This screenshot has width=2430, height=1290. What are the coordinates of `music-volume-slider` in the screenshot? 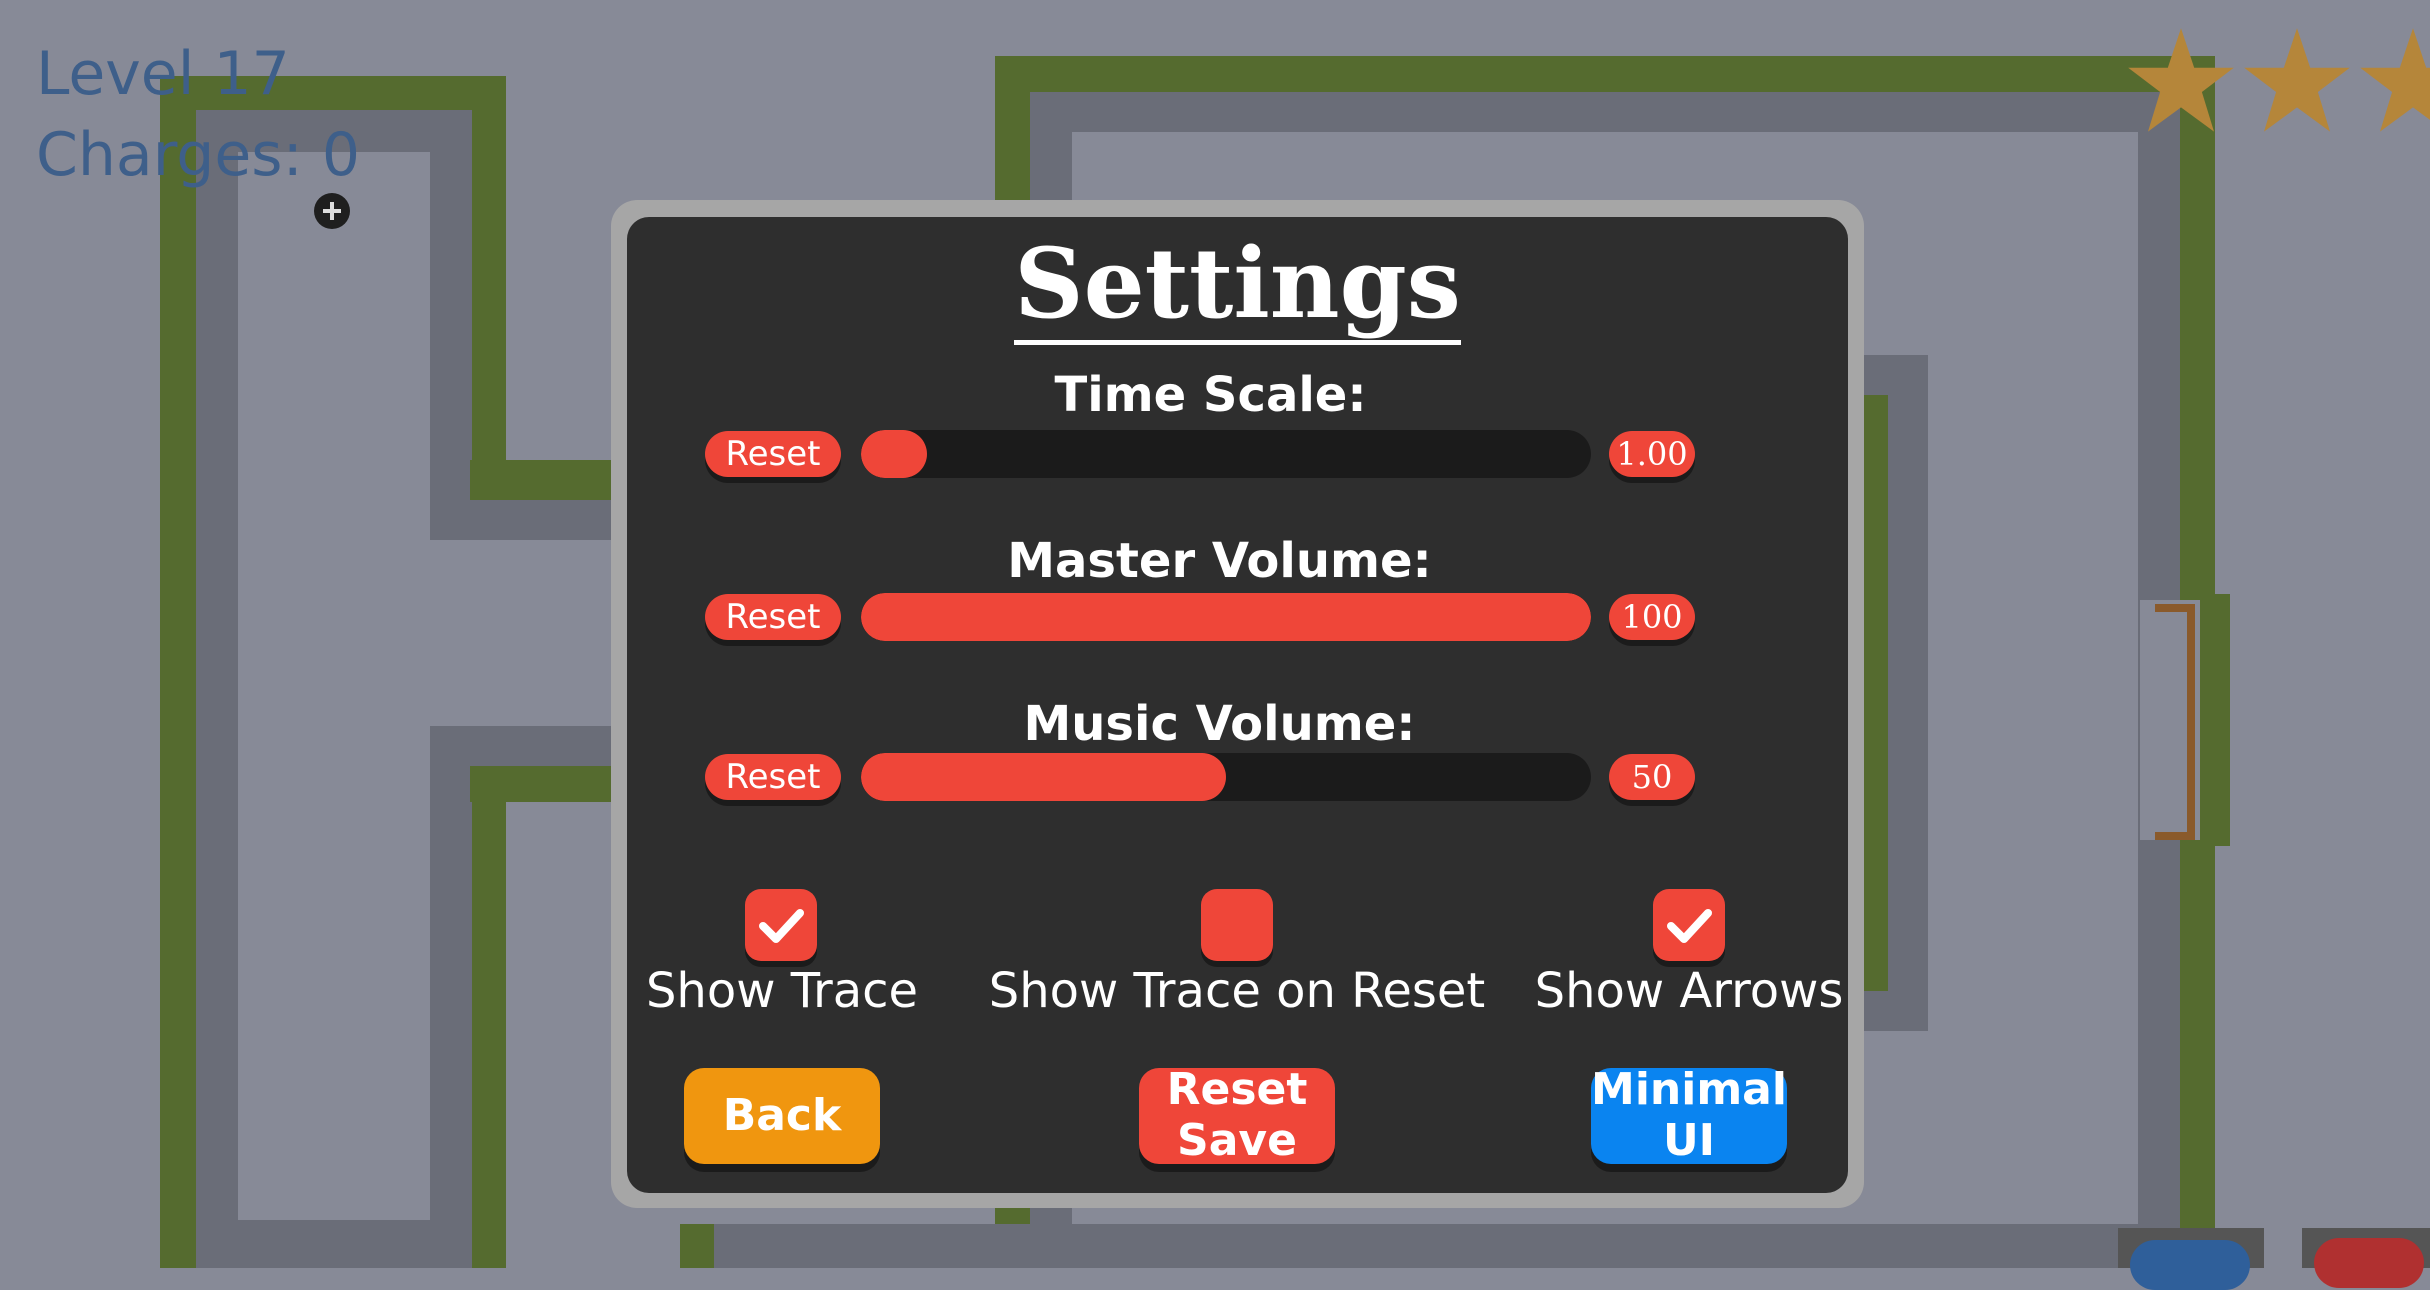 It's located at (1226, 777).